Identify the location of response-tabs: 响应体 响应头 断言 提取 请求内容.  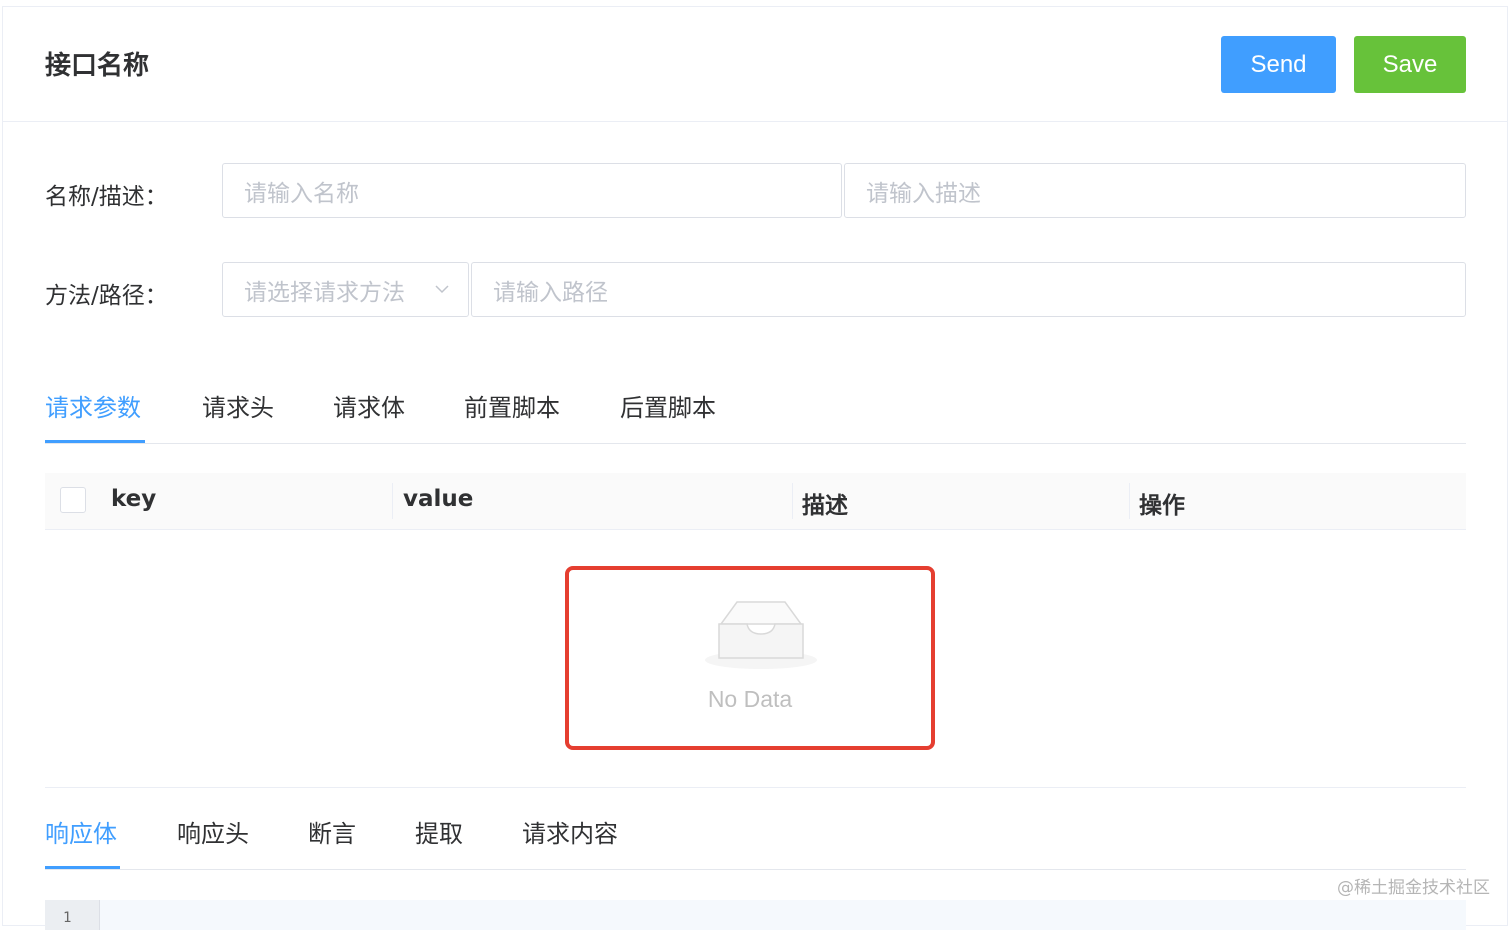
(755, 829).